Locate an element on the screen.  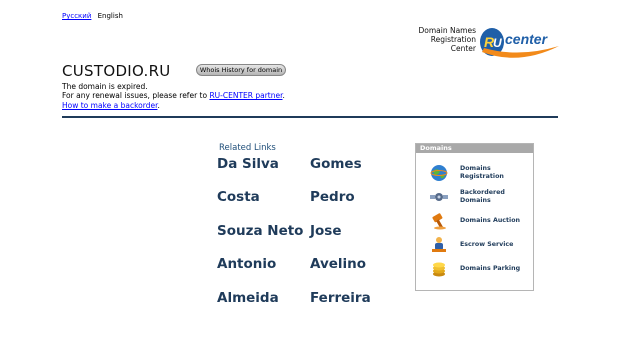
rucenter-tagline-line-2: Registration is located at coordinates (453, 39).